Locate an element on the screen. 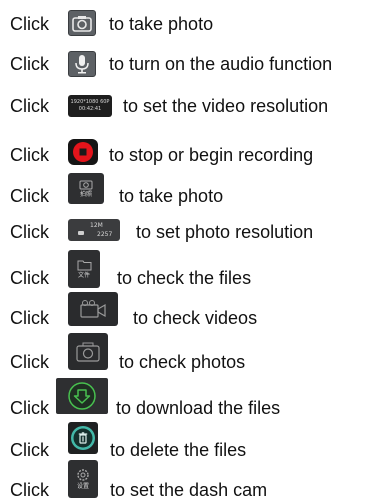  video-resolution-value: 1920*1080 60P is located at coordinates (90, 102).